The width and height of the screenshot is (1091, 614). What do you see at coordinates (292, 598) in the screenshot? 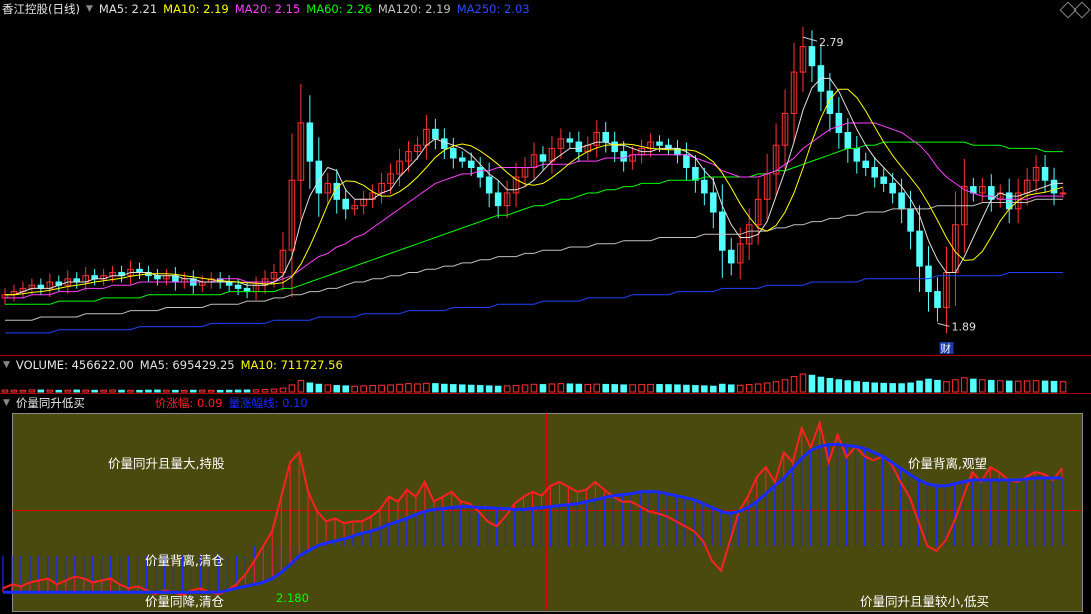
I see `value-label: 2.180` at bounding box center [292, 598].